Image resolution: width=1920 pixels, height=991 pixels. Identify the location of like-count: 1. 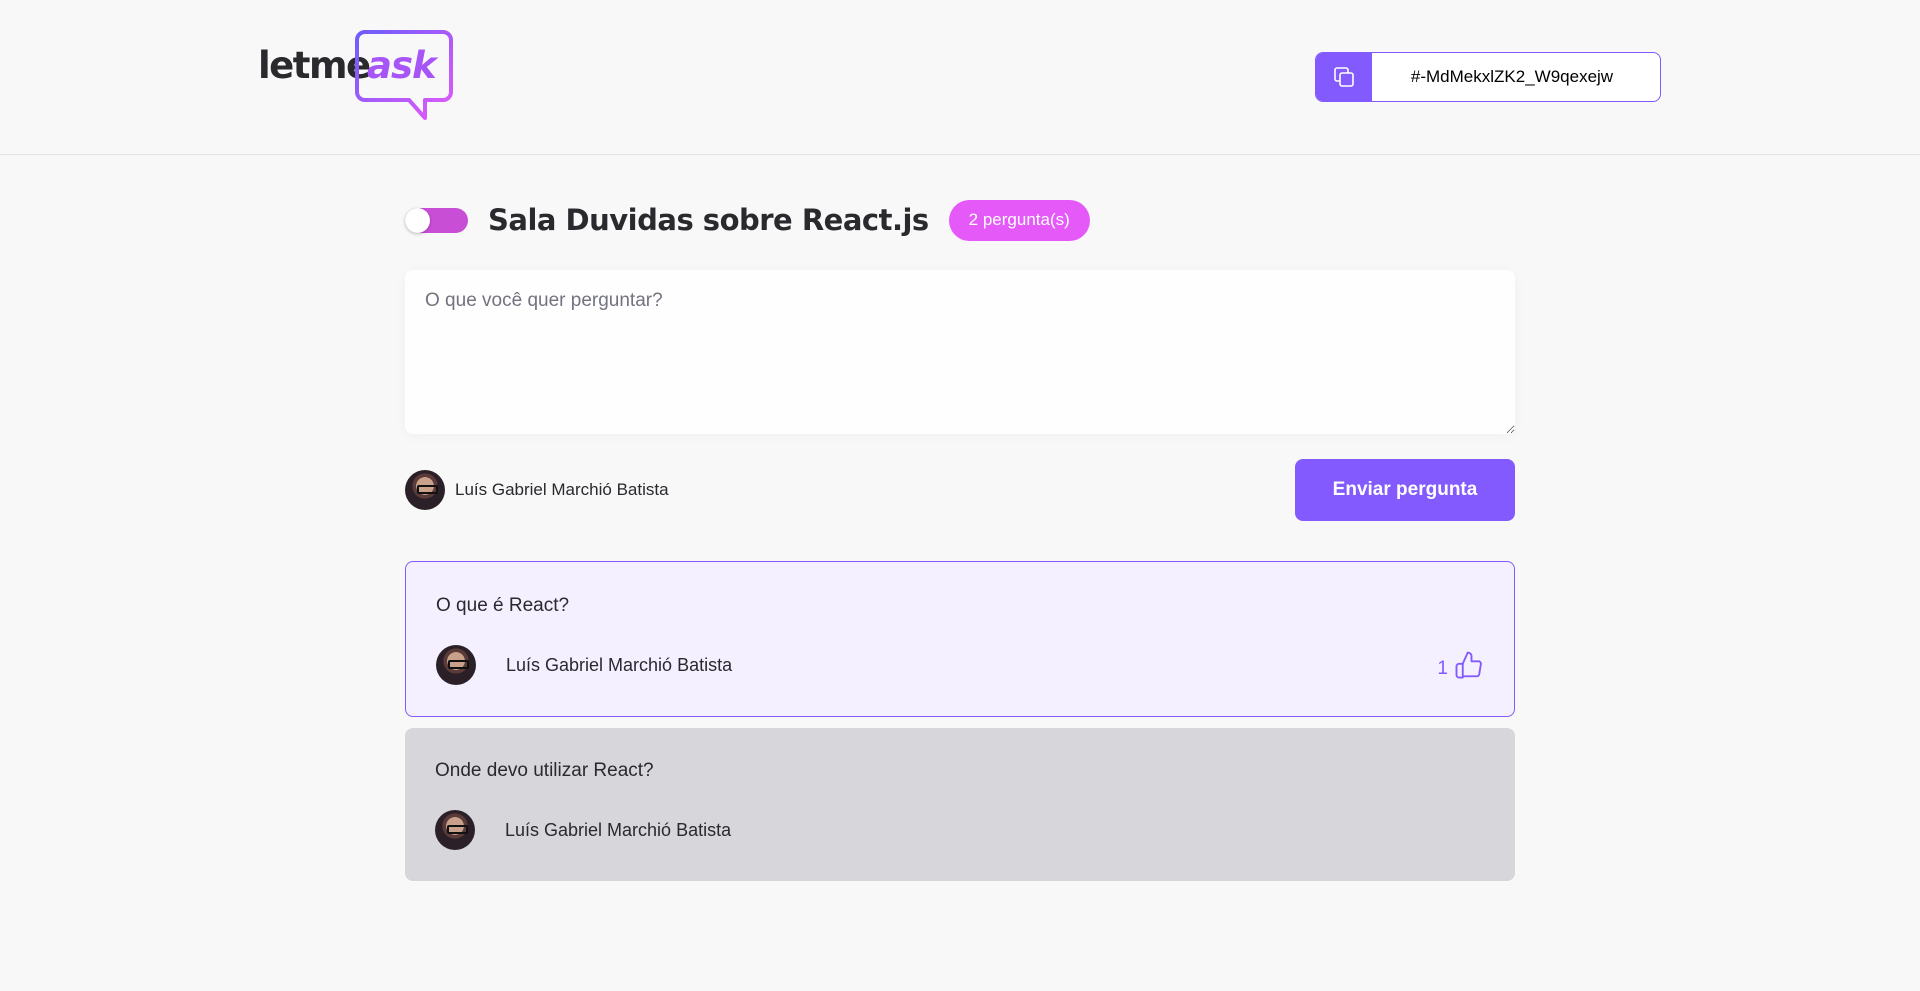
(1442, 668).